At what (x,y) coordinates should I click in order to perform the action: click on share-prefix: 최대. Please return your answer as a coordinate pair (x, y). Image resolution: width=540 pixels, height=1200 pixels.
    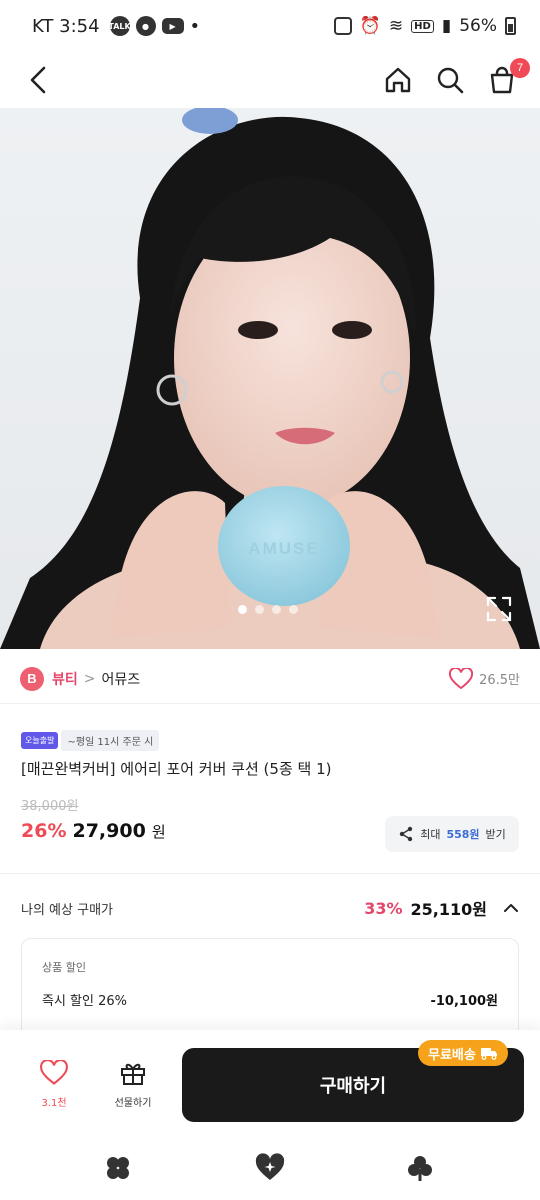
    Looking at the image, I should click on (430, 834).